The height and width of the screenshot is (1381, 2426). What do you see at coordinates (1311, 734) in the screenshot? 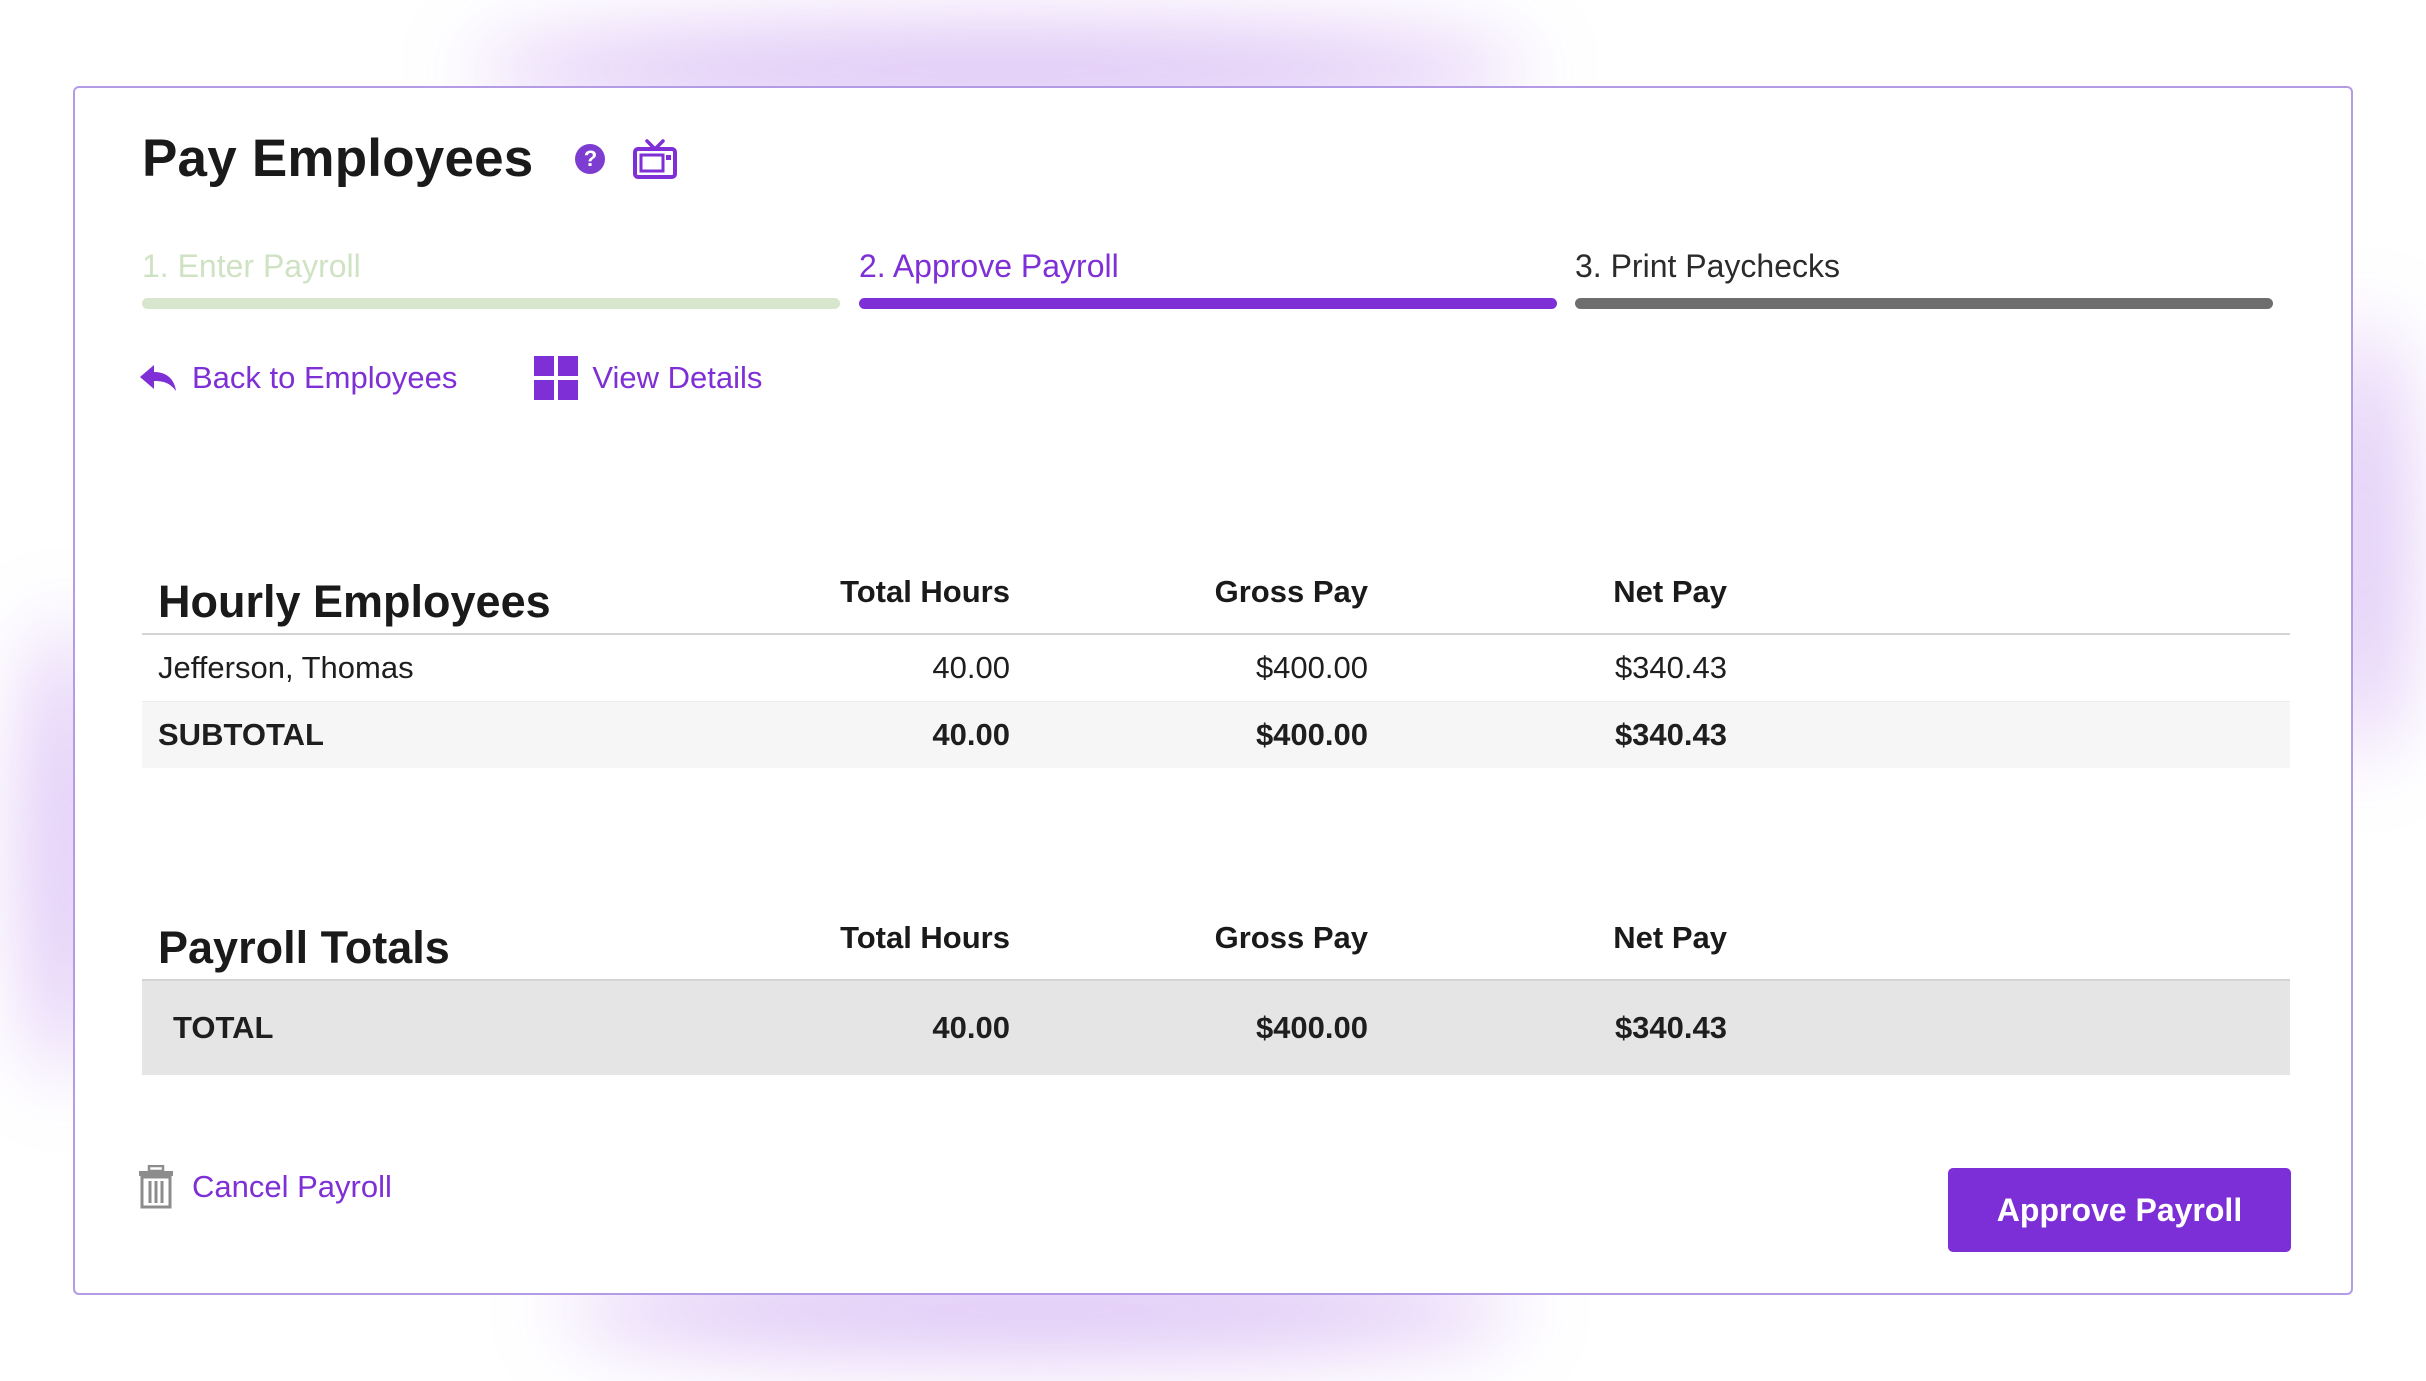
I see `subtotal-gross-pay: $400.00` at bounding box center [1311, 734].